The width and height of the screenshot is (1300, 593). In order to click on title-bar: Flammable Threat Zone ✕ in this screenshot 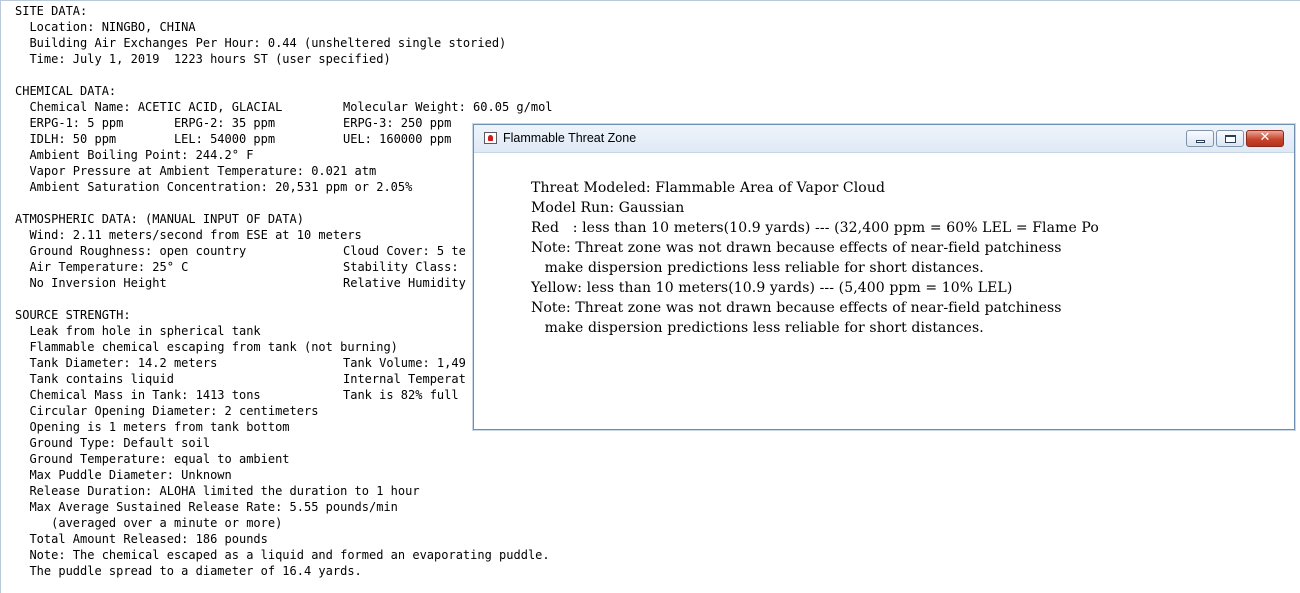, I will do `click(884, 139)`.